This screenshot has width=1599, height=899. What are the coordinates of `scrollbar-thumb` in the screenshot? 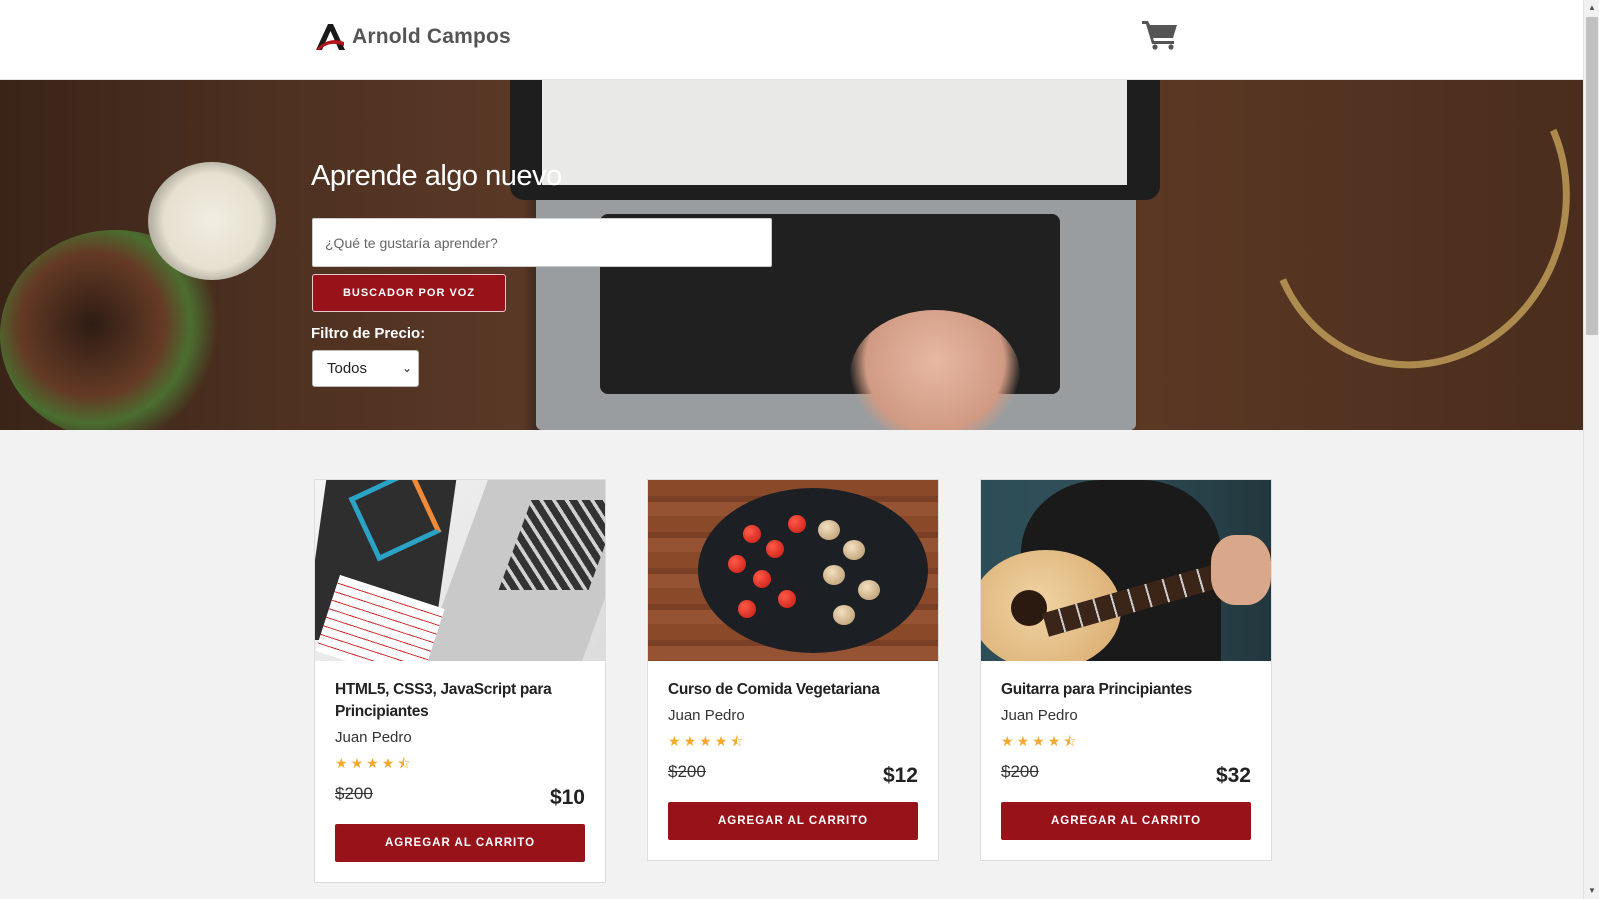 It's located at (1592, 176).